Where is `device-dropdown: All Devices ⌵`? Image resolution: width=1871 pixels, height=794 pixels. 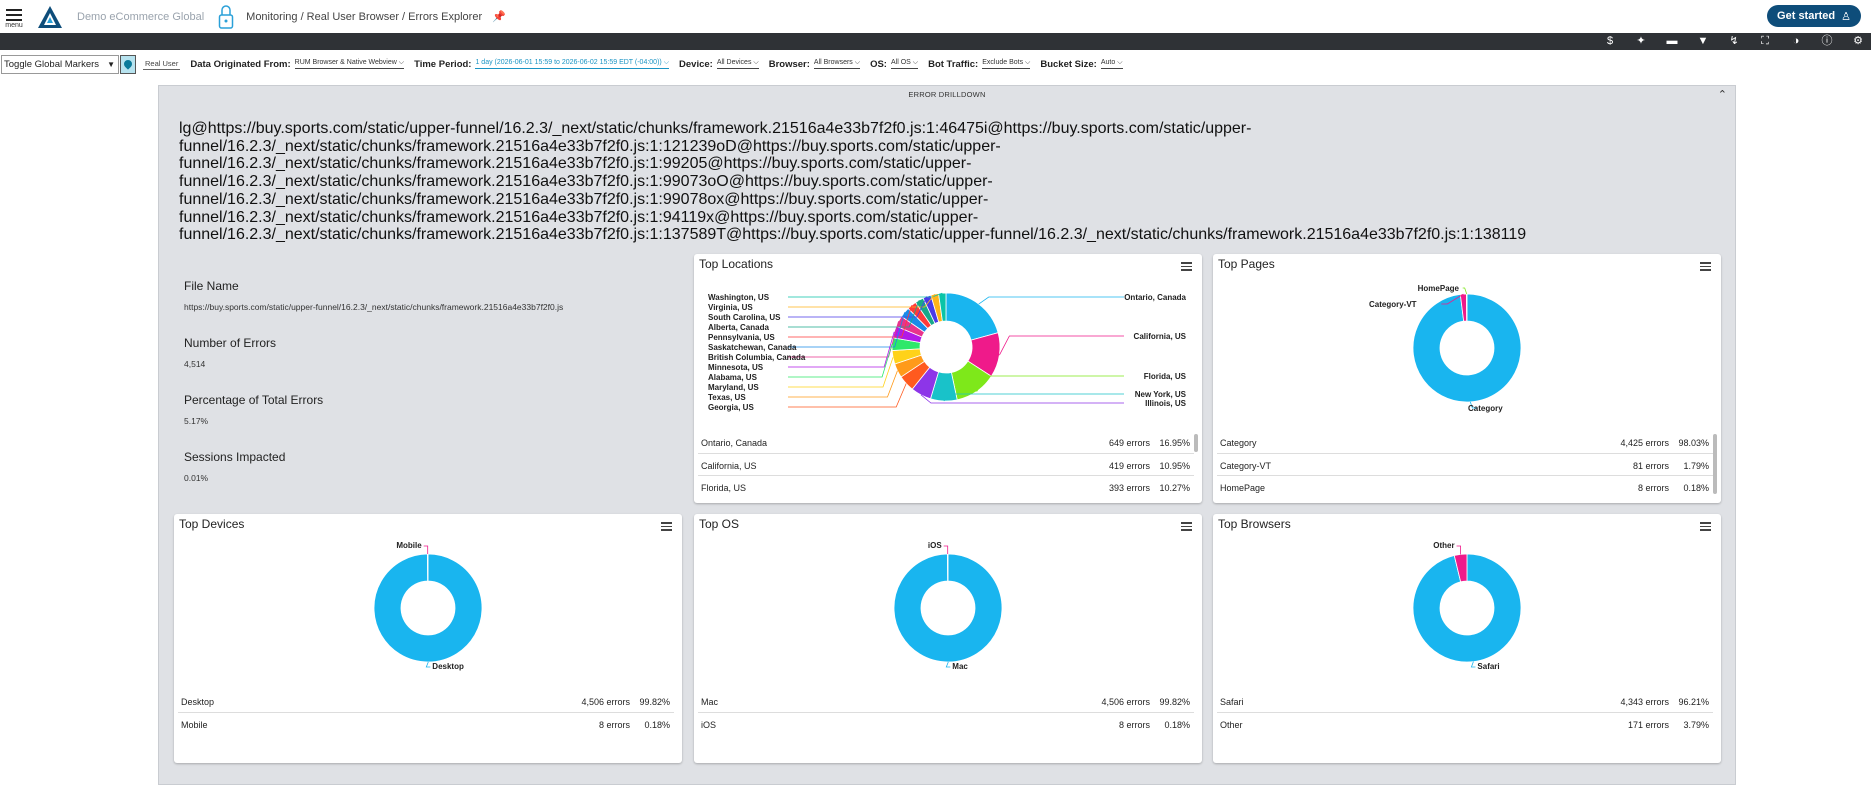 device-dropdown: All Devices ⌵ is located at coordinates (737, 64).